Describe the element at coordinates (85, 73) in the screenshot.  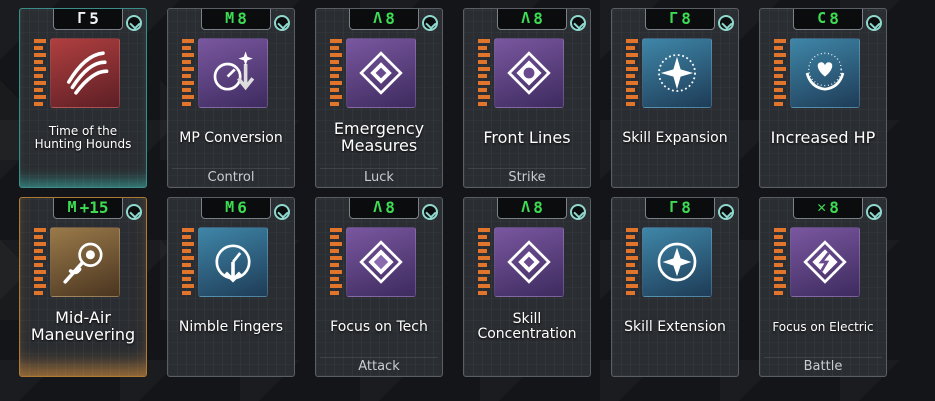
I see `hound-claw-icon` at that location.